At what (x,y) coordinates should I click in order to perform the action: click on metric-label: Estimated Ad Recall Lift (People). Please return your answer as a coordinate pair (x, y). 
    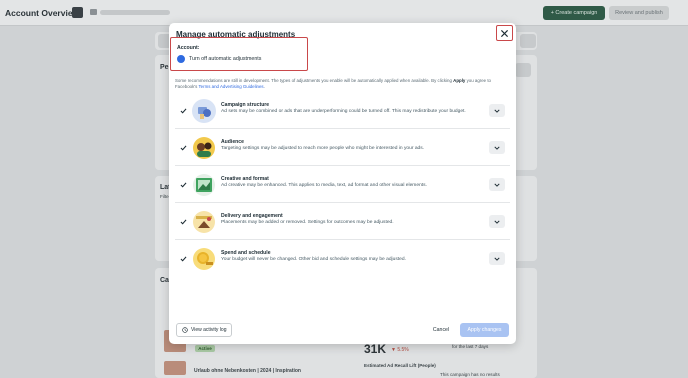
    Looking at the image, I should click on (400, 365).